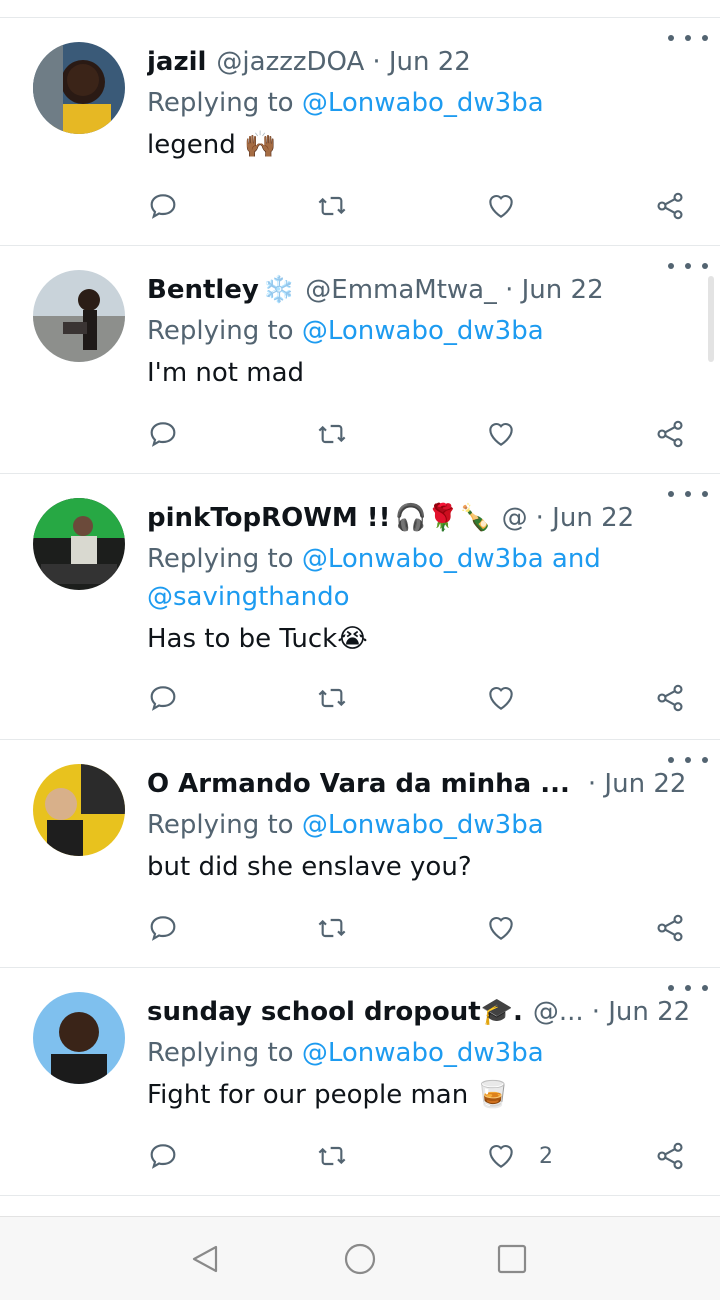 Image resolution: width=720 pixels, height=1300 pixels. Describe the element at coordinates (328, 1095) in the screenshot. I see `tweet-text: Fight for our people man 🥃` at that location.